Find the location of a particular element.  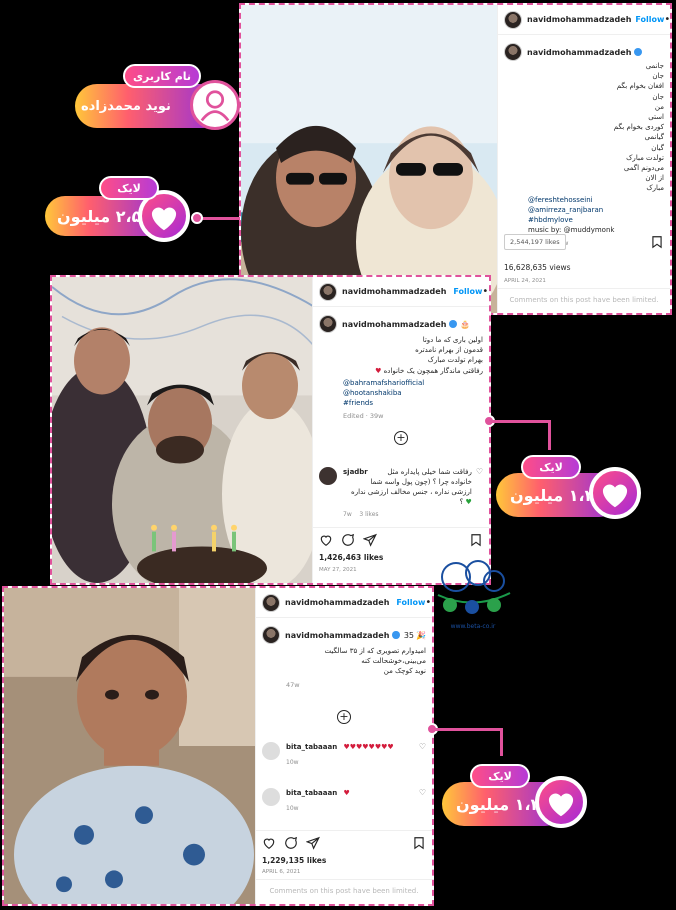

cake-emoji-icon: 🎂 is located at coordinates (465, 324).